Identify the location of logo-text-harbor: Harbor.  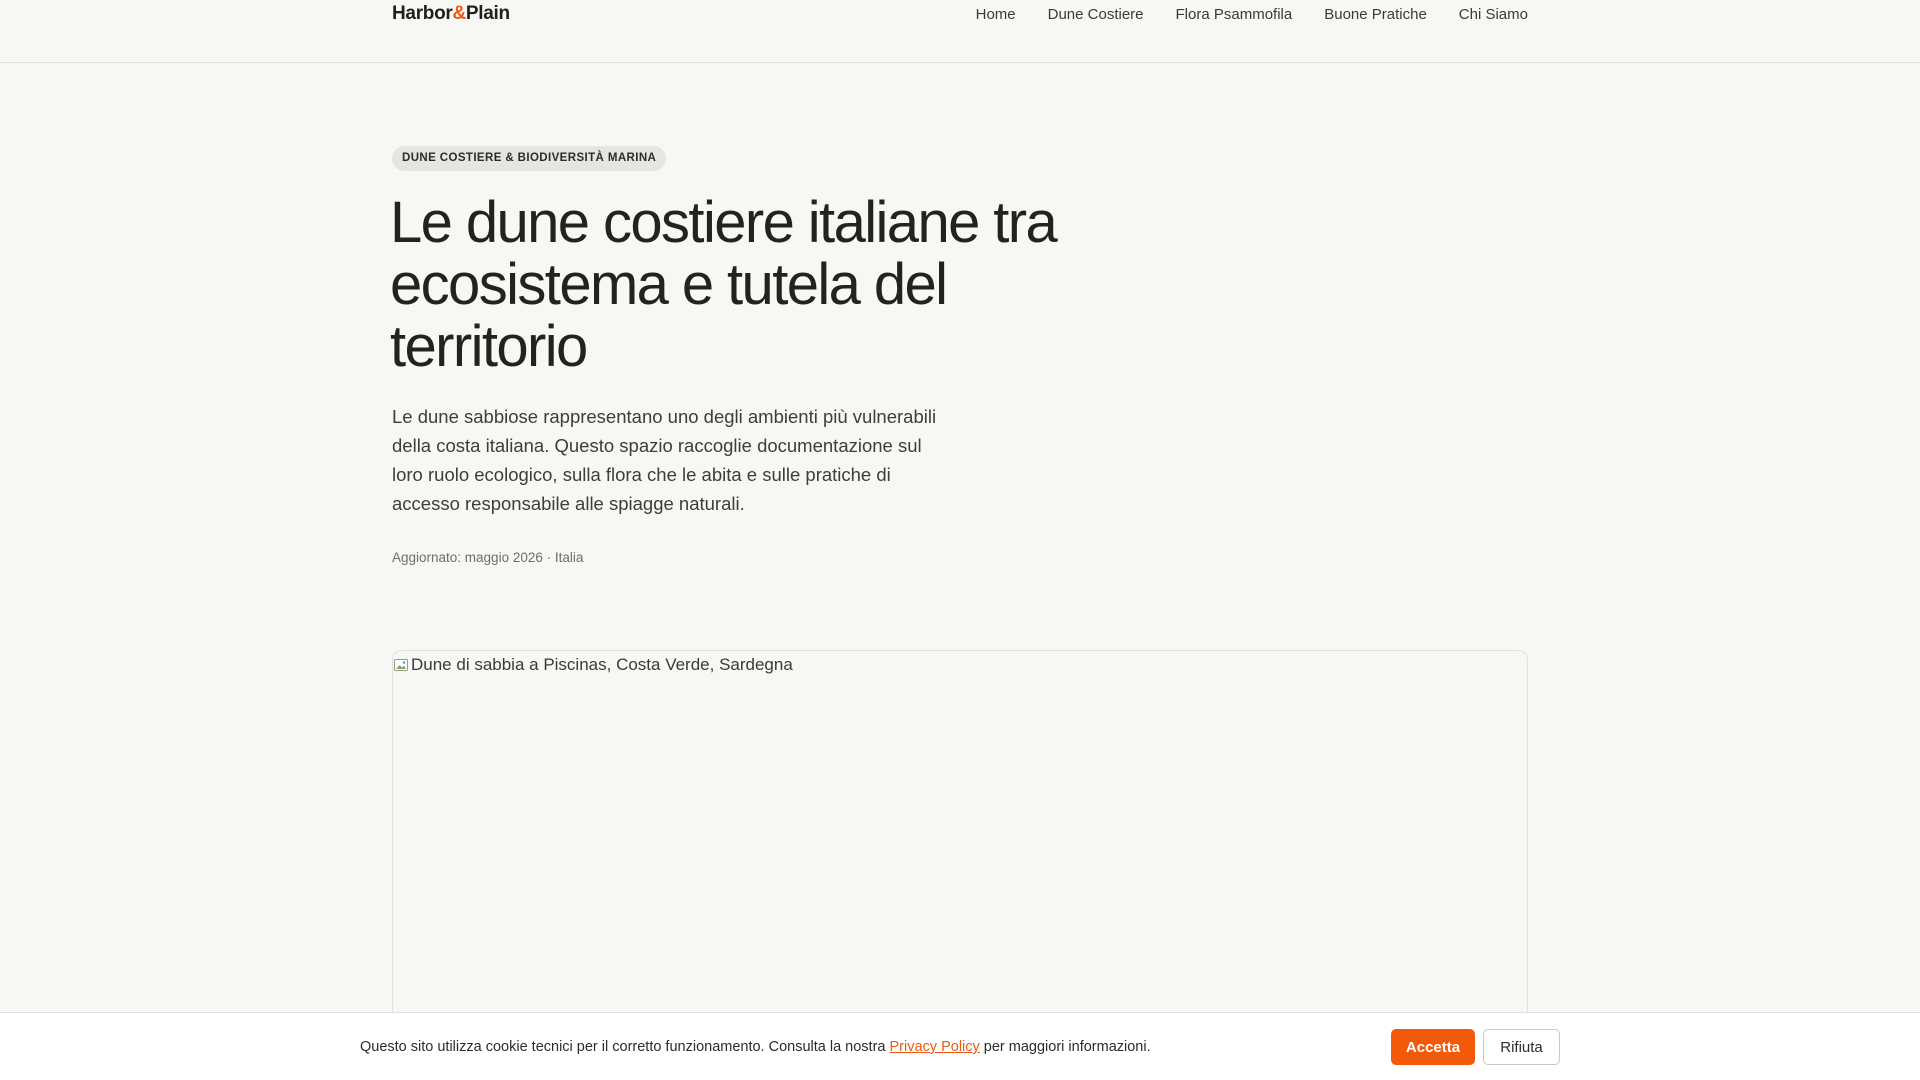
(422, 13).